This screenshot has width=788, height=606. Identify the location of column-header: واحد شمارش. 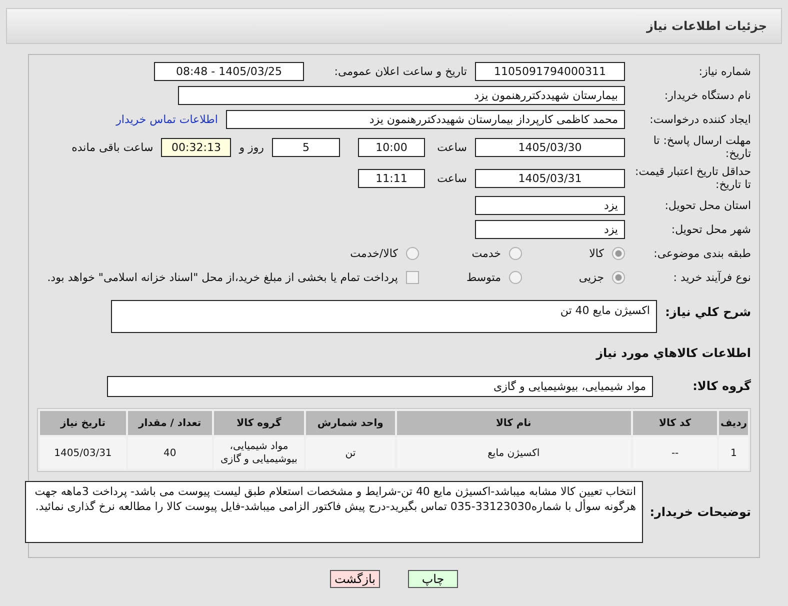
(350, 423).